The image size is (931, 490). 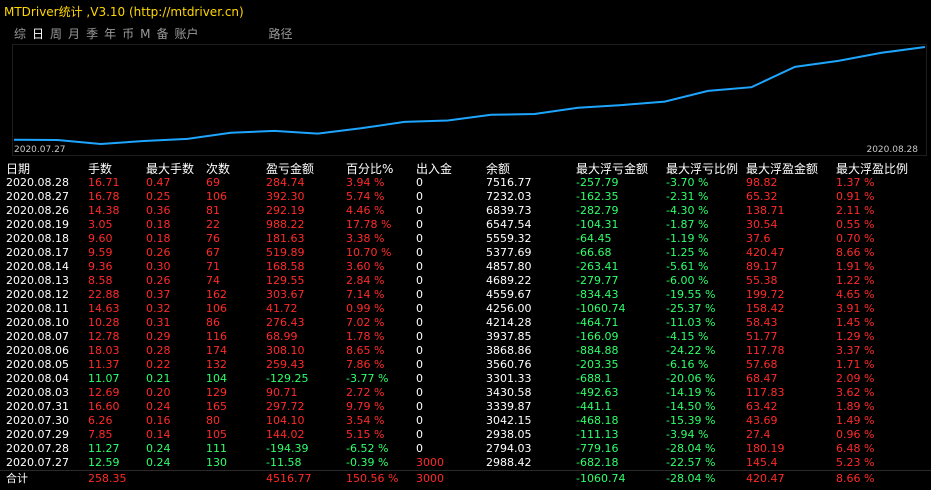 What do you see at coordinates (170, 168) in the screenshot?
I see `col-max-lots: 最大手数` at bounding box center [170, 168].